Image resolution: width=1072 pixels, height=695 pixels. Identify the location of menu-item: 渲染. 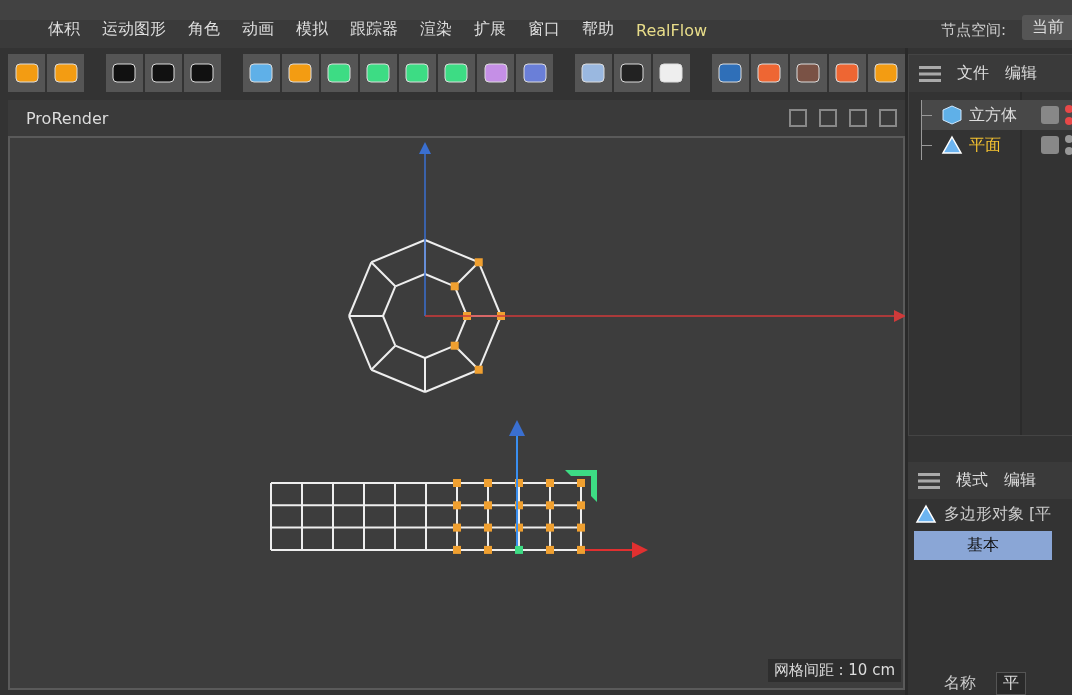
(436, 29).